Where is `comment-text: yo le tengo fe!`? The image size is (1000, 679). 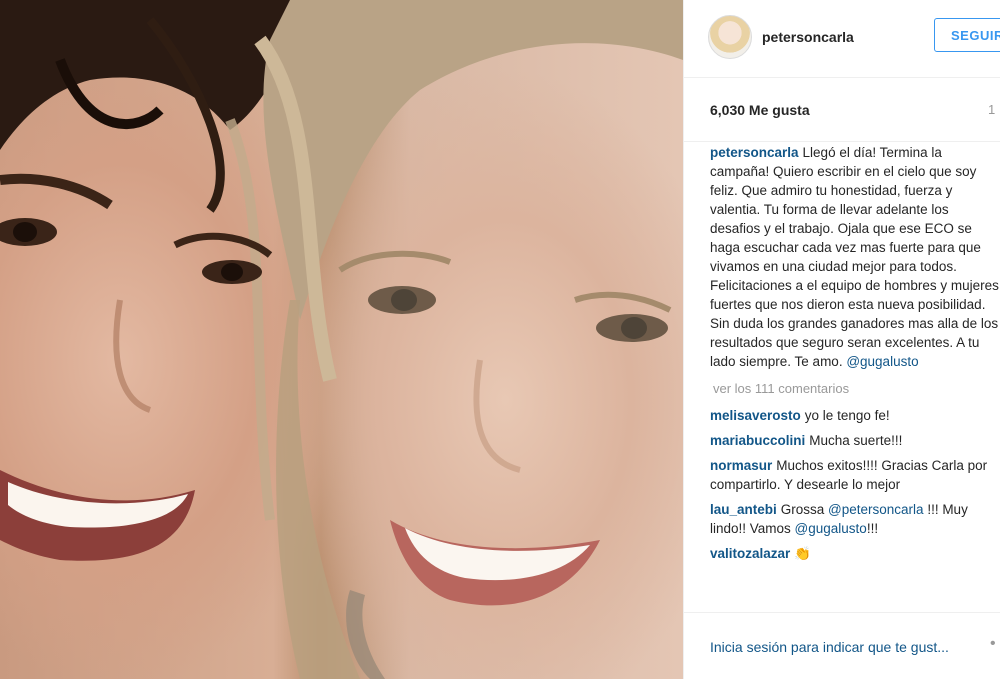
comment-text: yo le tengo fe! is located at coordinates (847, 415).